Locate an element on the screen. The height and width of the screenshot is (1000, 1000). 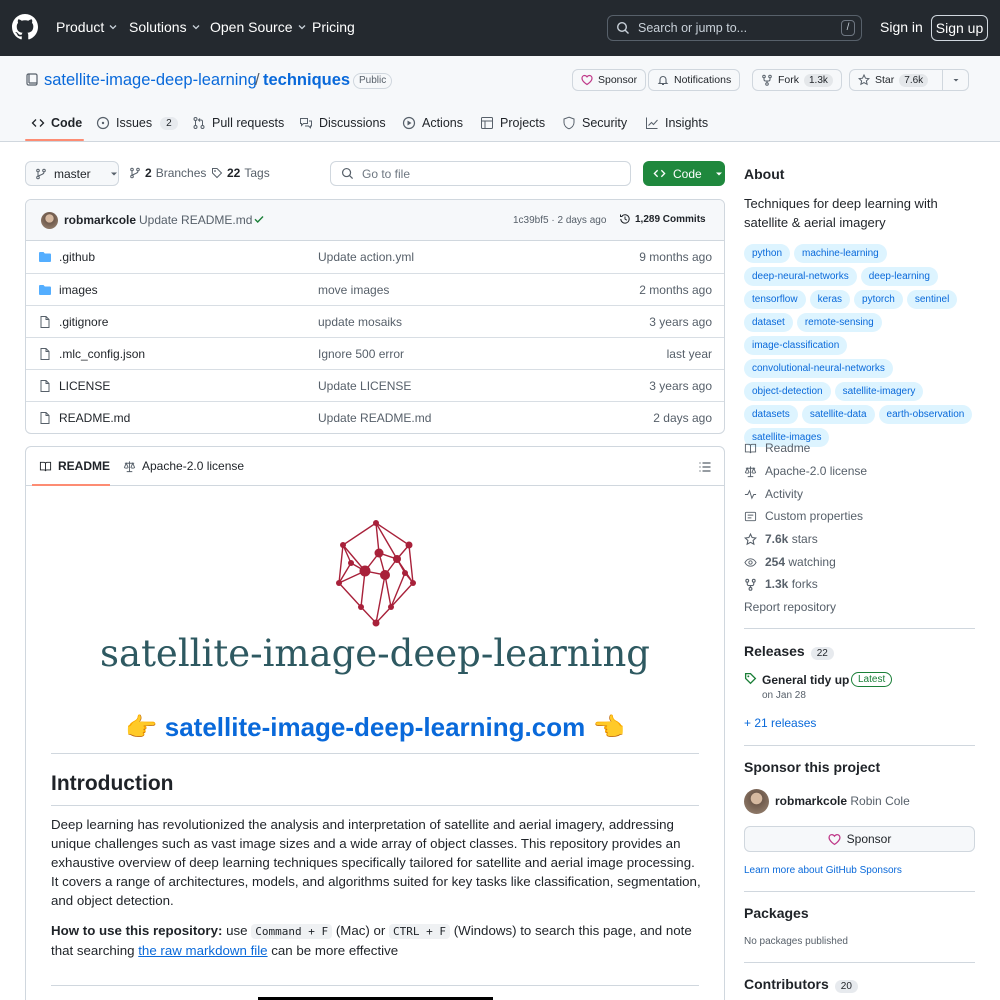
tab-projects: Projects is located at coordinates (512, 123).